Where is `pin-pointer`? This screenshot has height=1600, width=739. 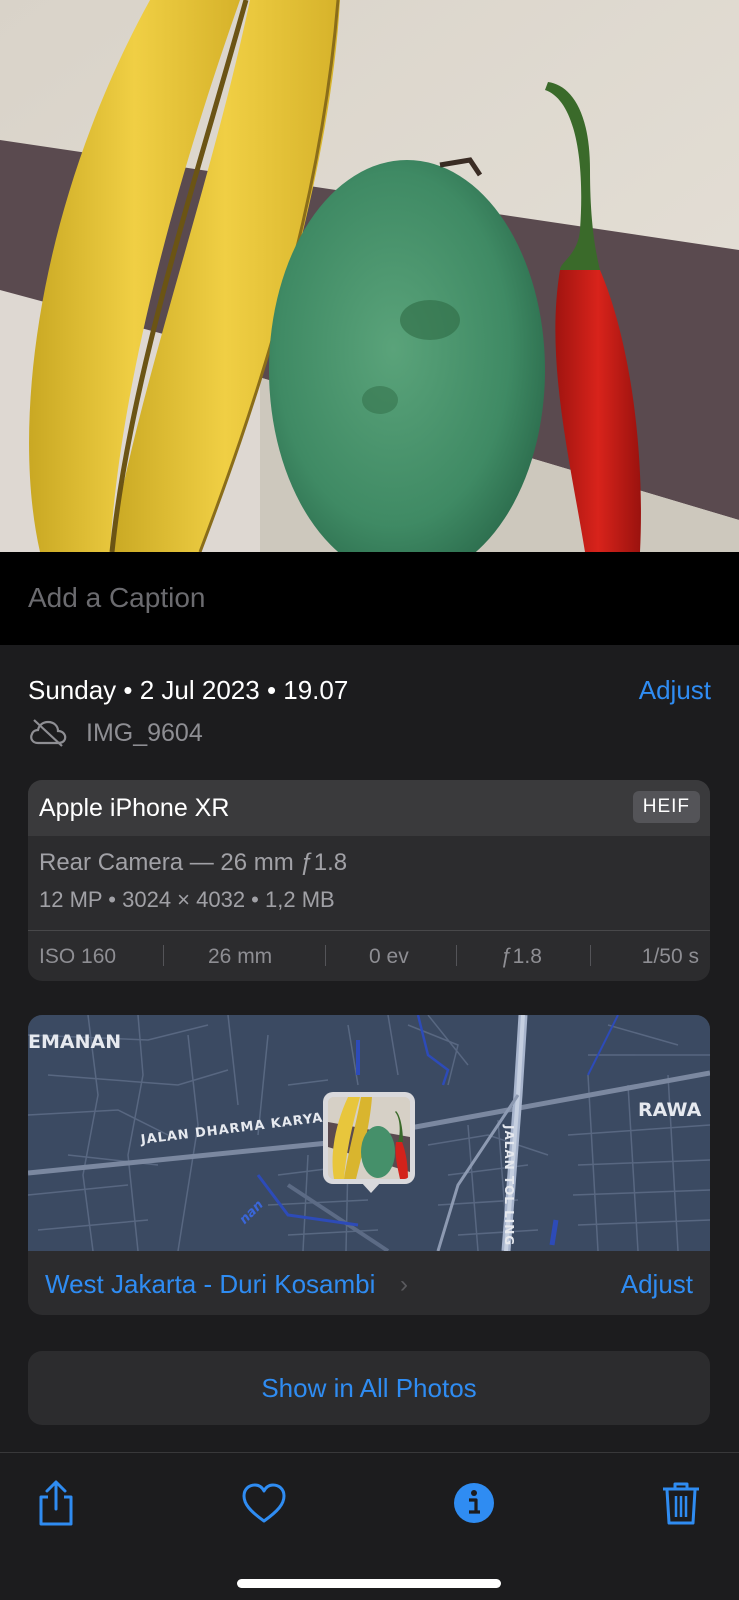
pin-pointer is located at coordinates (371, 1187).